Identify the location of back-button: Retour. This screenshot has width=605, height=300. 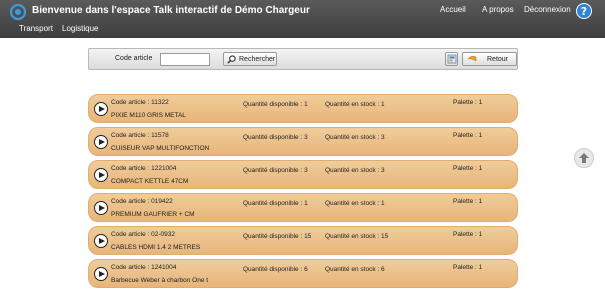
(489, 59).